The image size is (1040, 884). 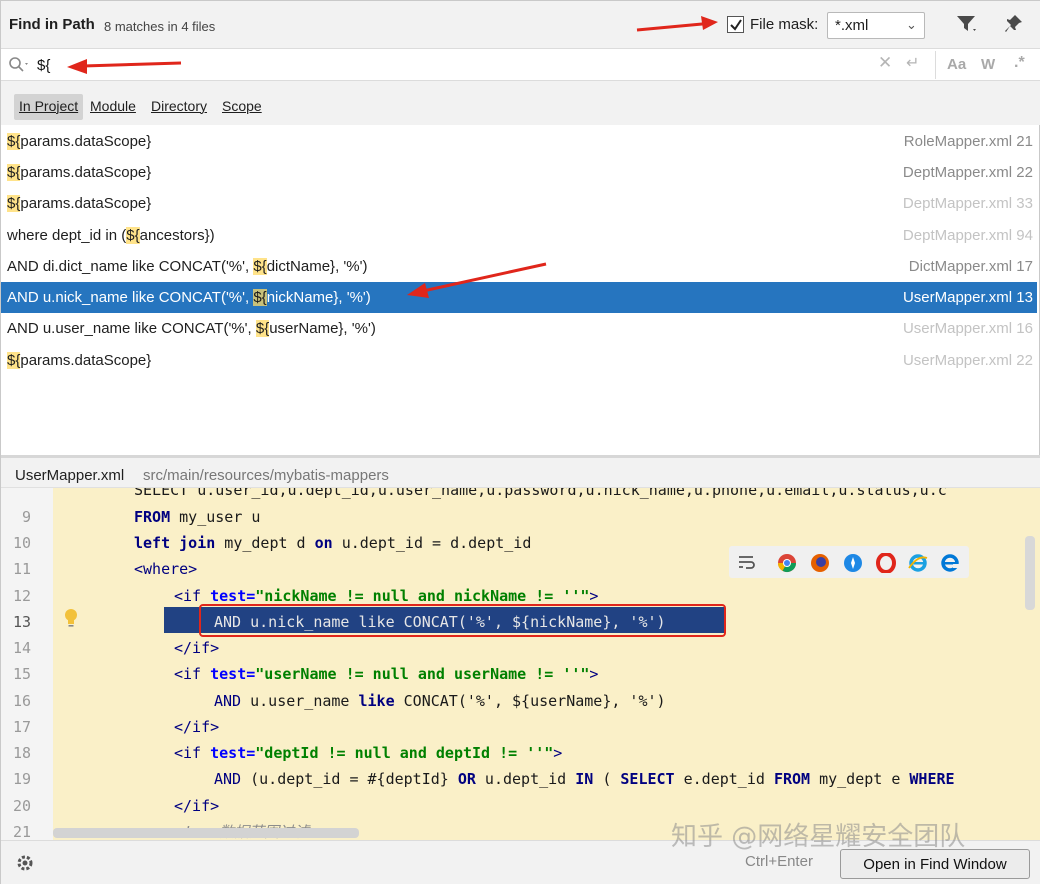 I want to click on wrap-icon, so click(x=747, y=563).